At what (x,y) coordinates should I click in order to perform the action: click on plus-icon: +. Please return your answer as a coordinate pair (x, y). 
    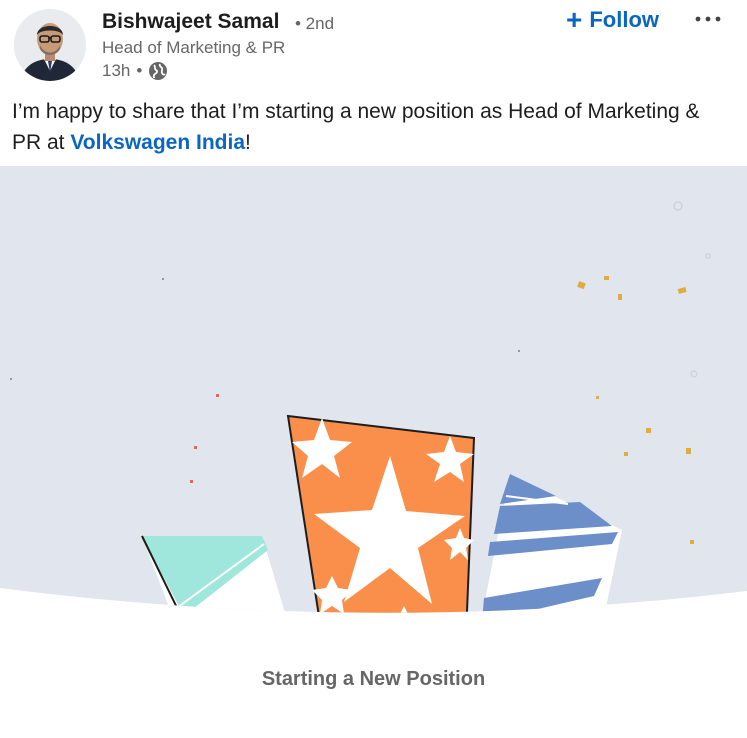
    Looking at the image, I should click on (574, 19).